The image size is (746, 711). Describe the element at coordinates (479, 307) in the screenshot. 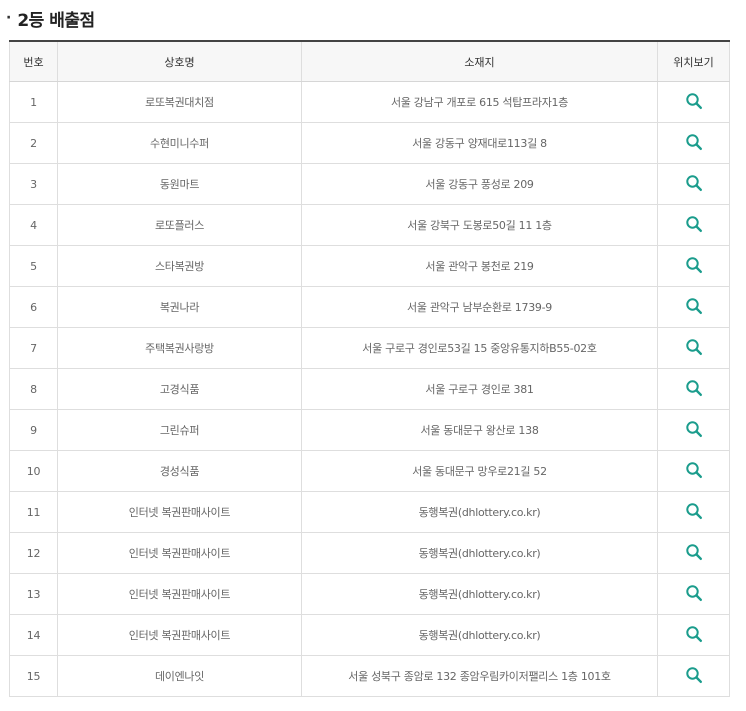

I see `store-address: 서울 관악구 남부순환로 1739-9` at that location.